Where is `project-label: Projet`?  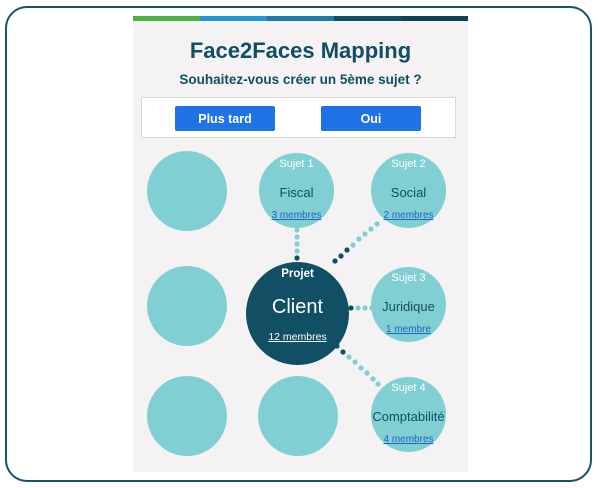 project-label: Projet is located at coordinates (297, 274).